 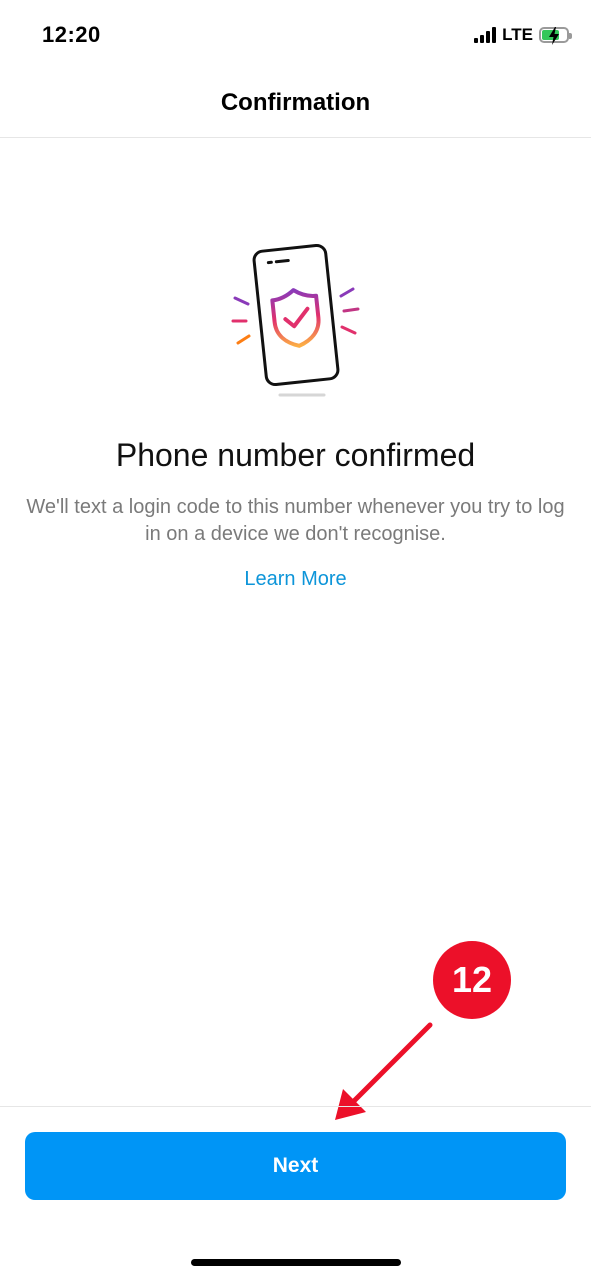 I want to click on confirmation-headline: Phone number confirmed, so click(x=295, y=455).